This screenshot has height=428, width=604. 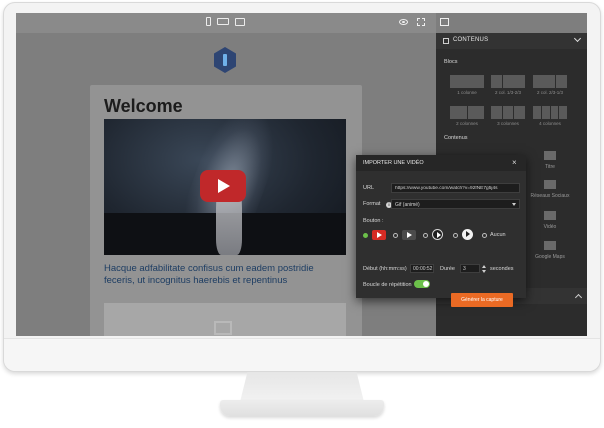 I want to click on panel-header: CONTENUS, so click(x=511, y=41).